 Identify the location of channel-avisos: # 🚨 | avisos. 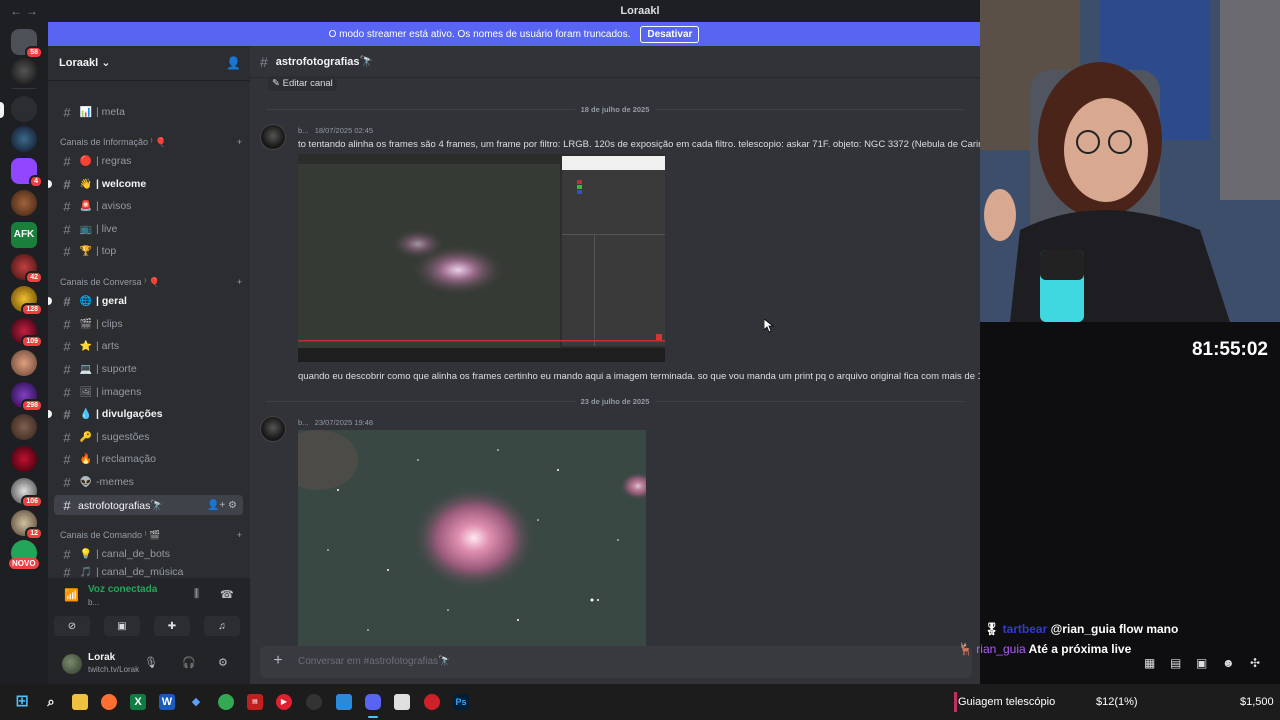
(148, 206).